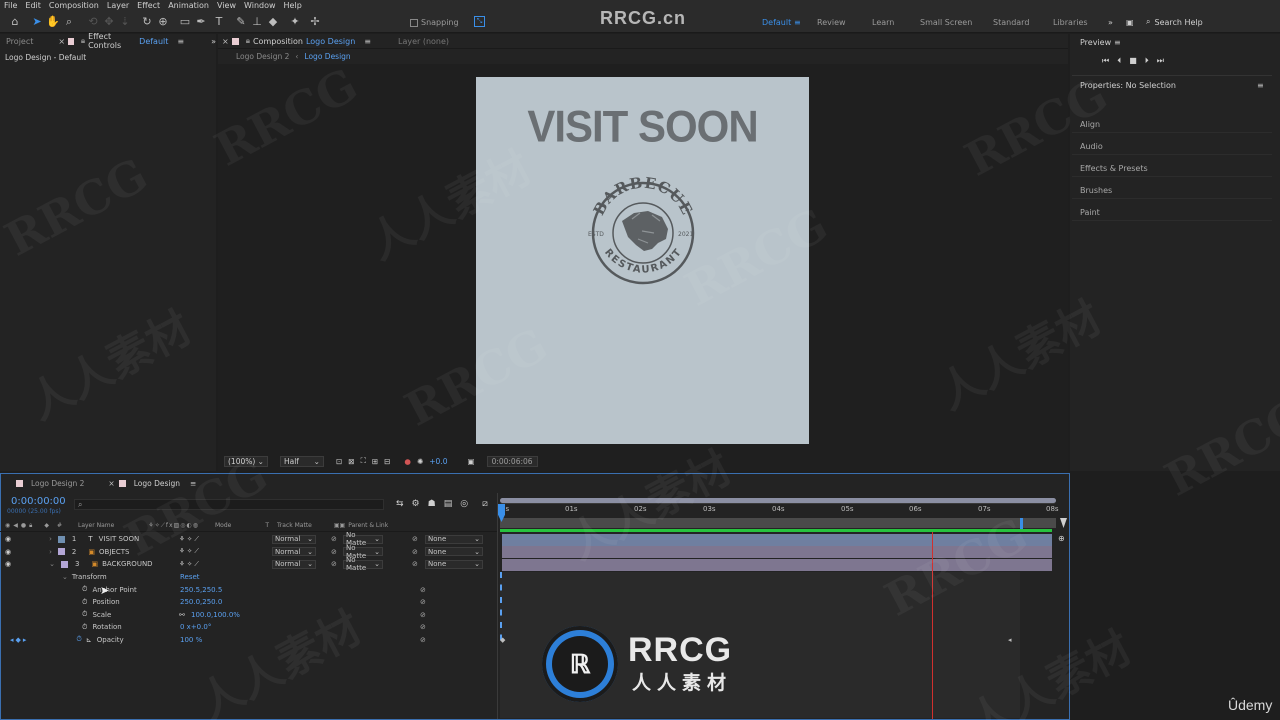  I want to click on composition-canvas: VISIT SOON BARBECUE RESTAURANT ESTD 2021, so click(642, 260).